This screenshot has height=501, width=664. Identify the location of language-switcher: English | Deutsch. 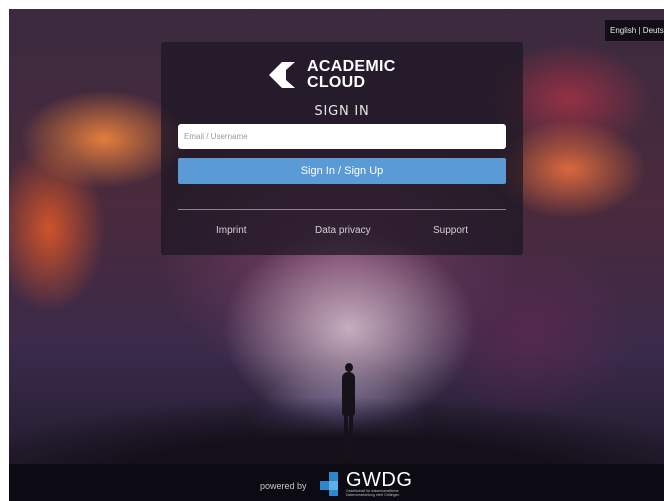
(634, 30).